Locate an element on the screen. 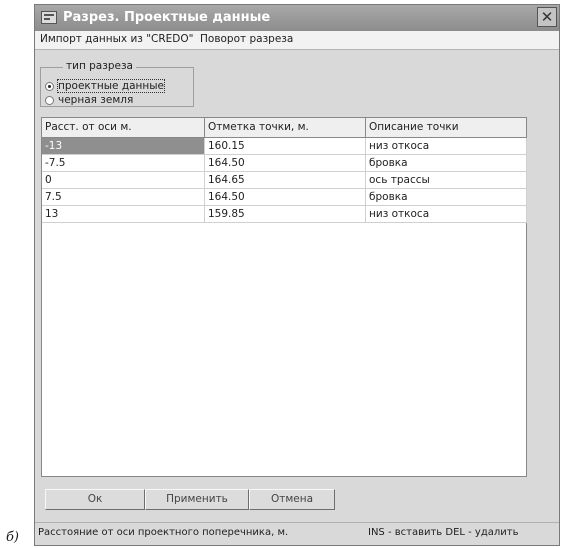 The width and height of the screenshot is (563, 548). column-header-distance: Расст. от оси м. is located at coordinates (123, 128).